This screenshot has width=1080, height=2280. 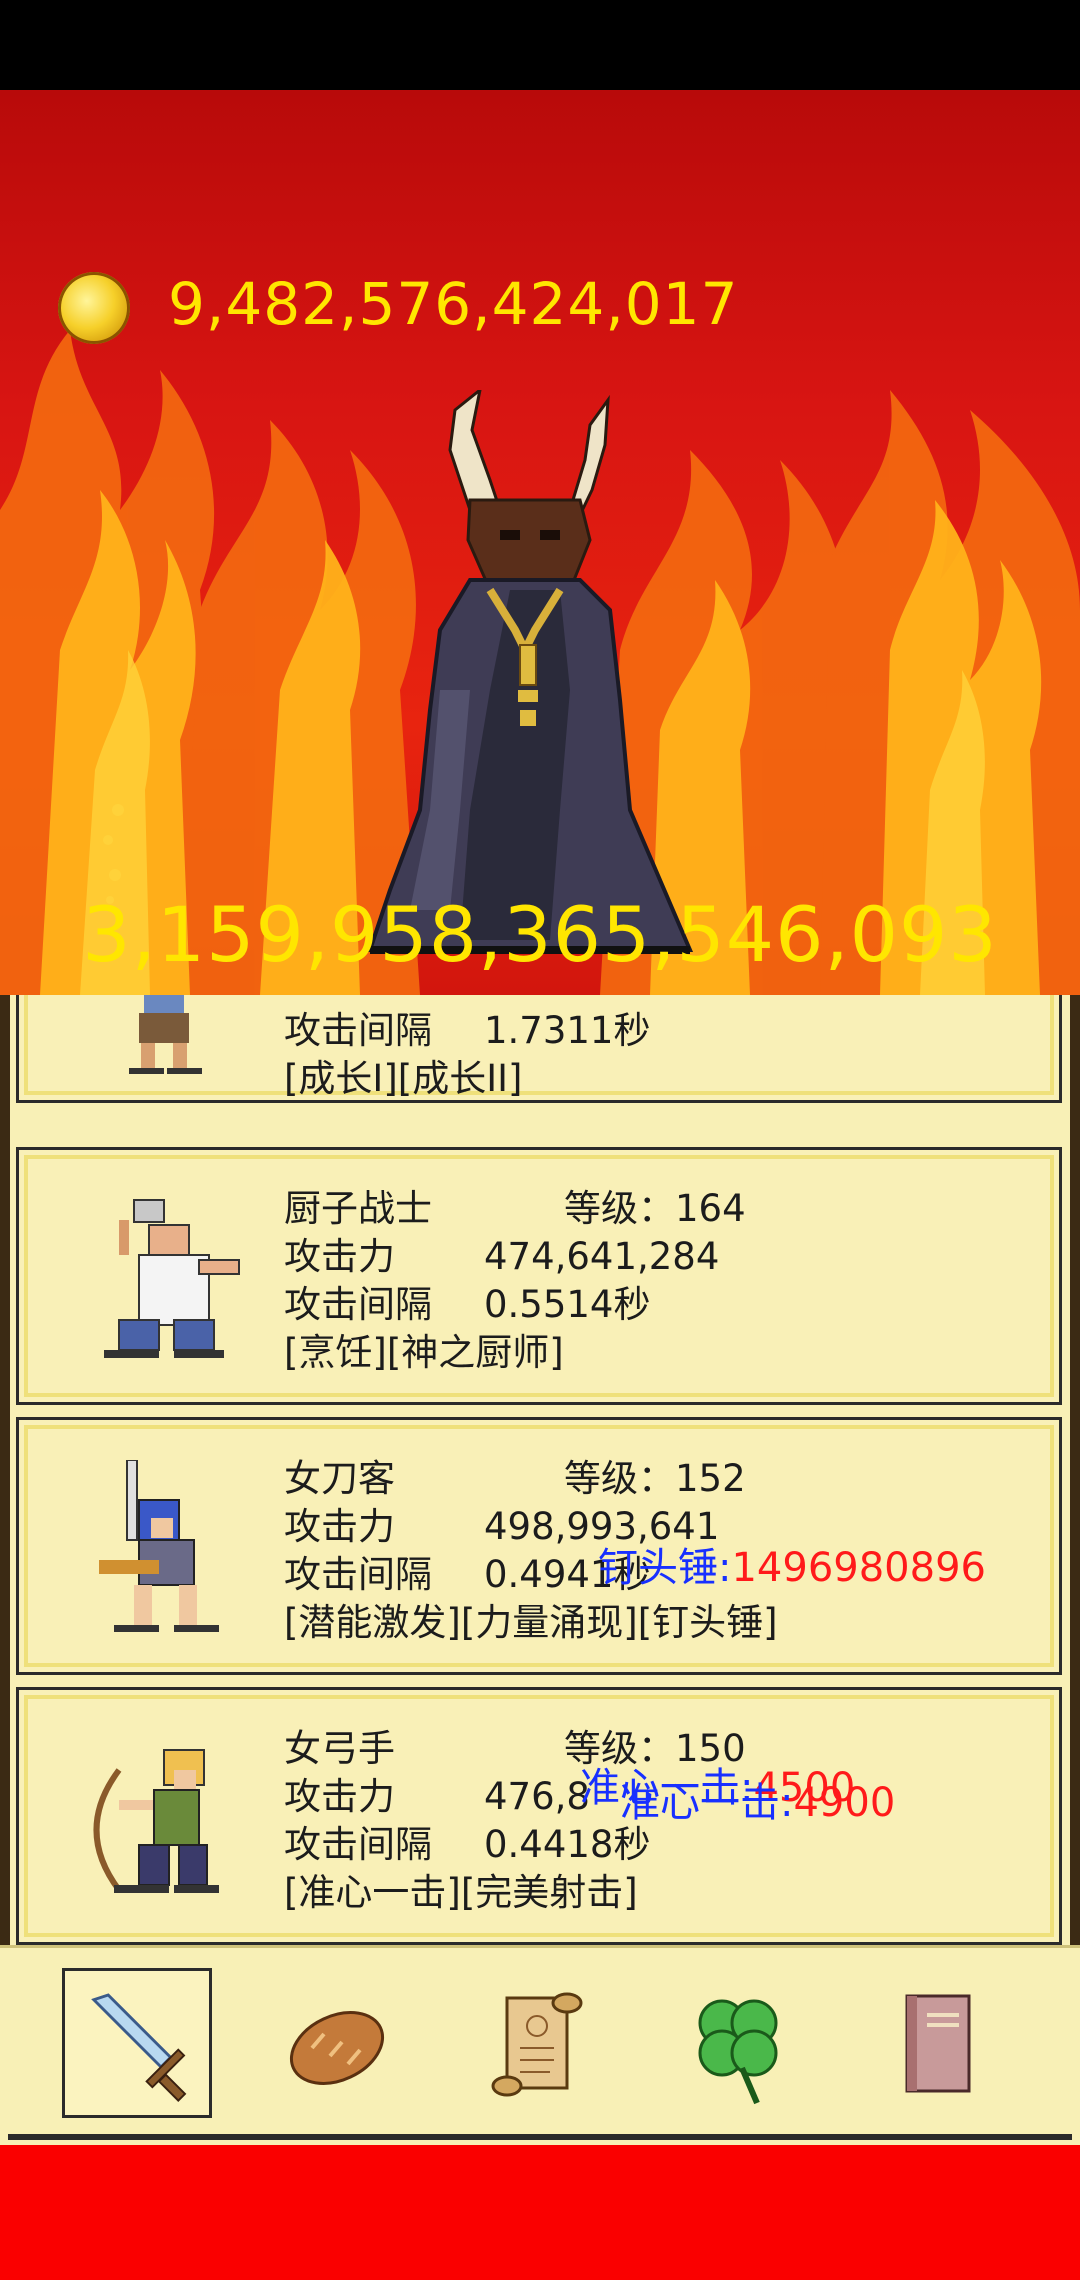 What do you see at coordinates (453, 304) in the screenshot?
I see `gold-amount: 9,482,576,424,017` at bounding box center [453, 304].